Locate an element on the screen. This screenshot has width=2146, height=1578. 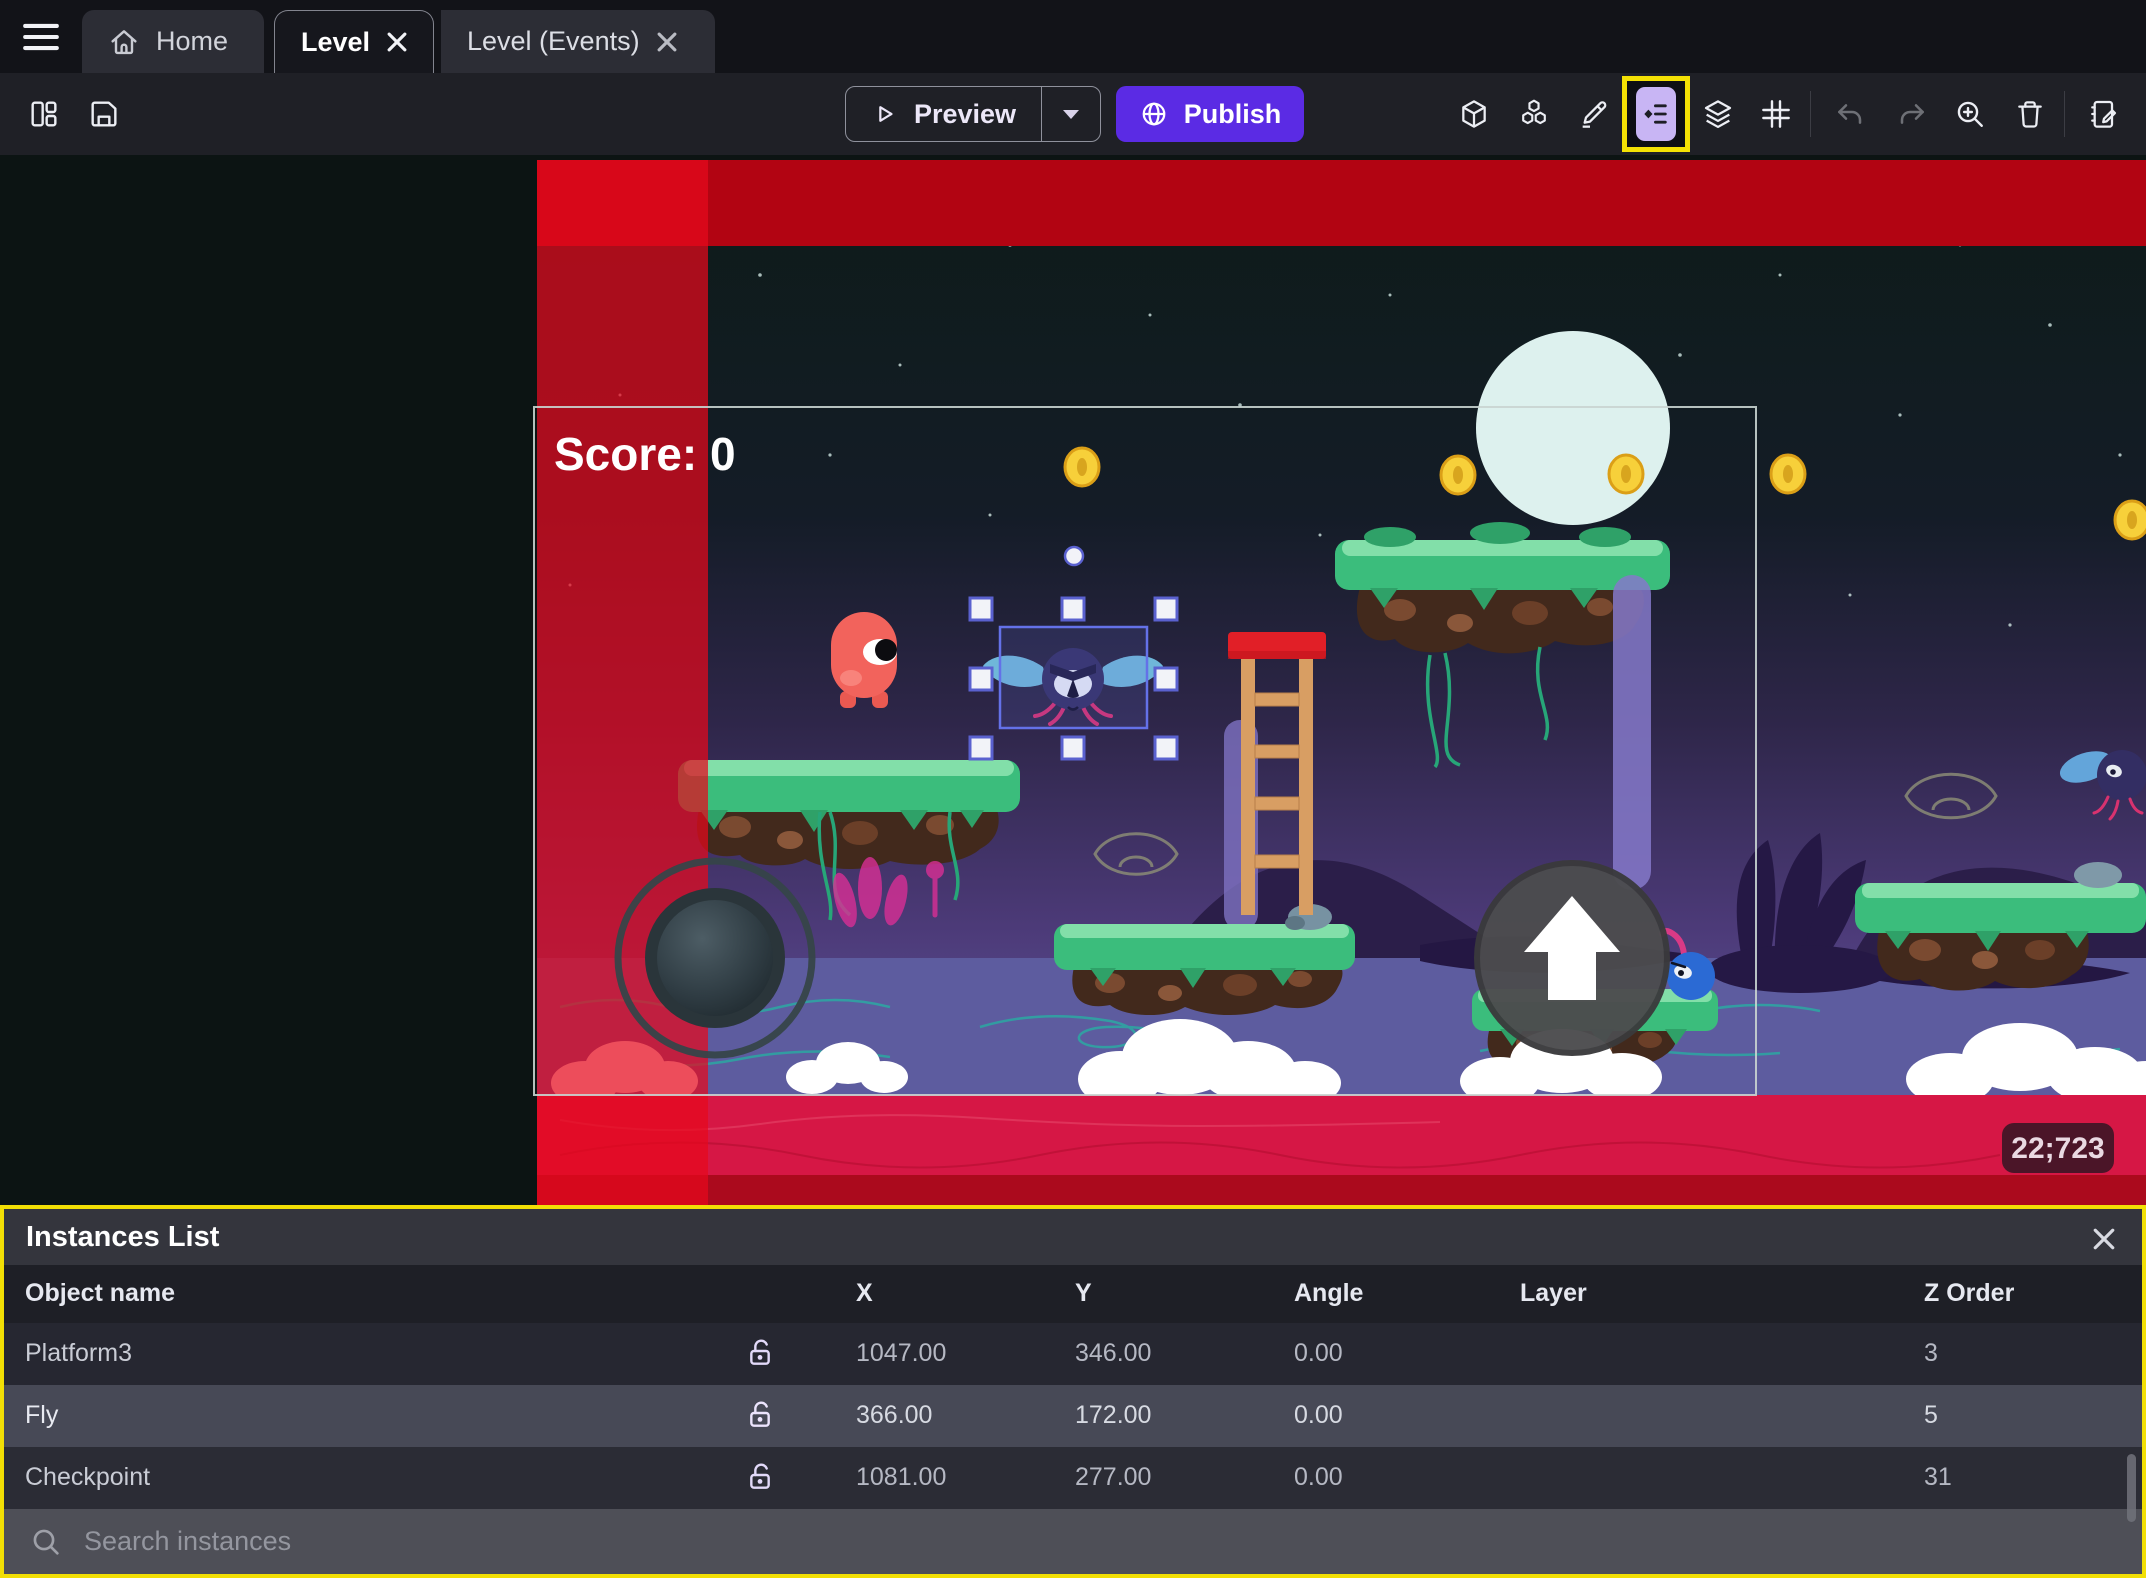
instances-panel-title: Instances List is located at coordinates (123, 1236).